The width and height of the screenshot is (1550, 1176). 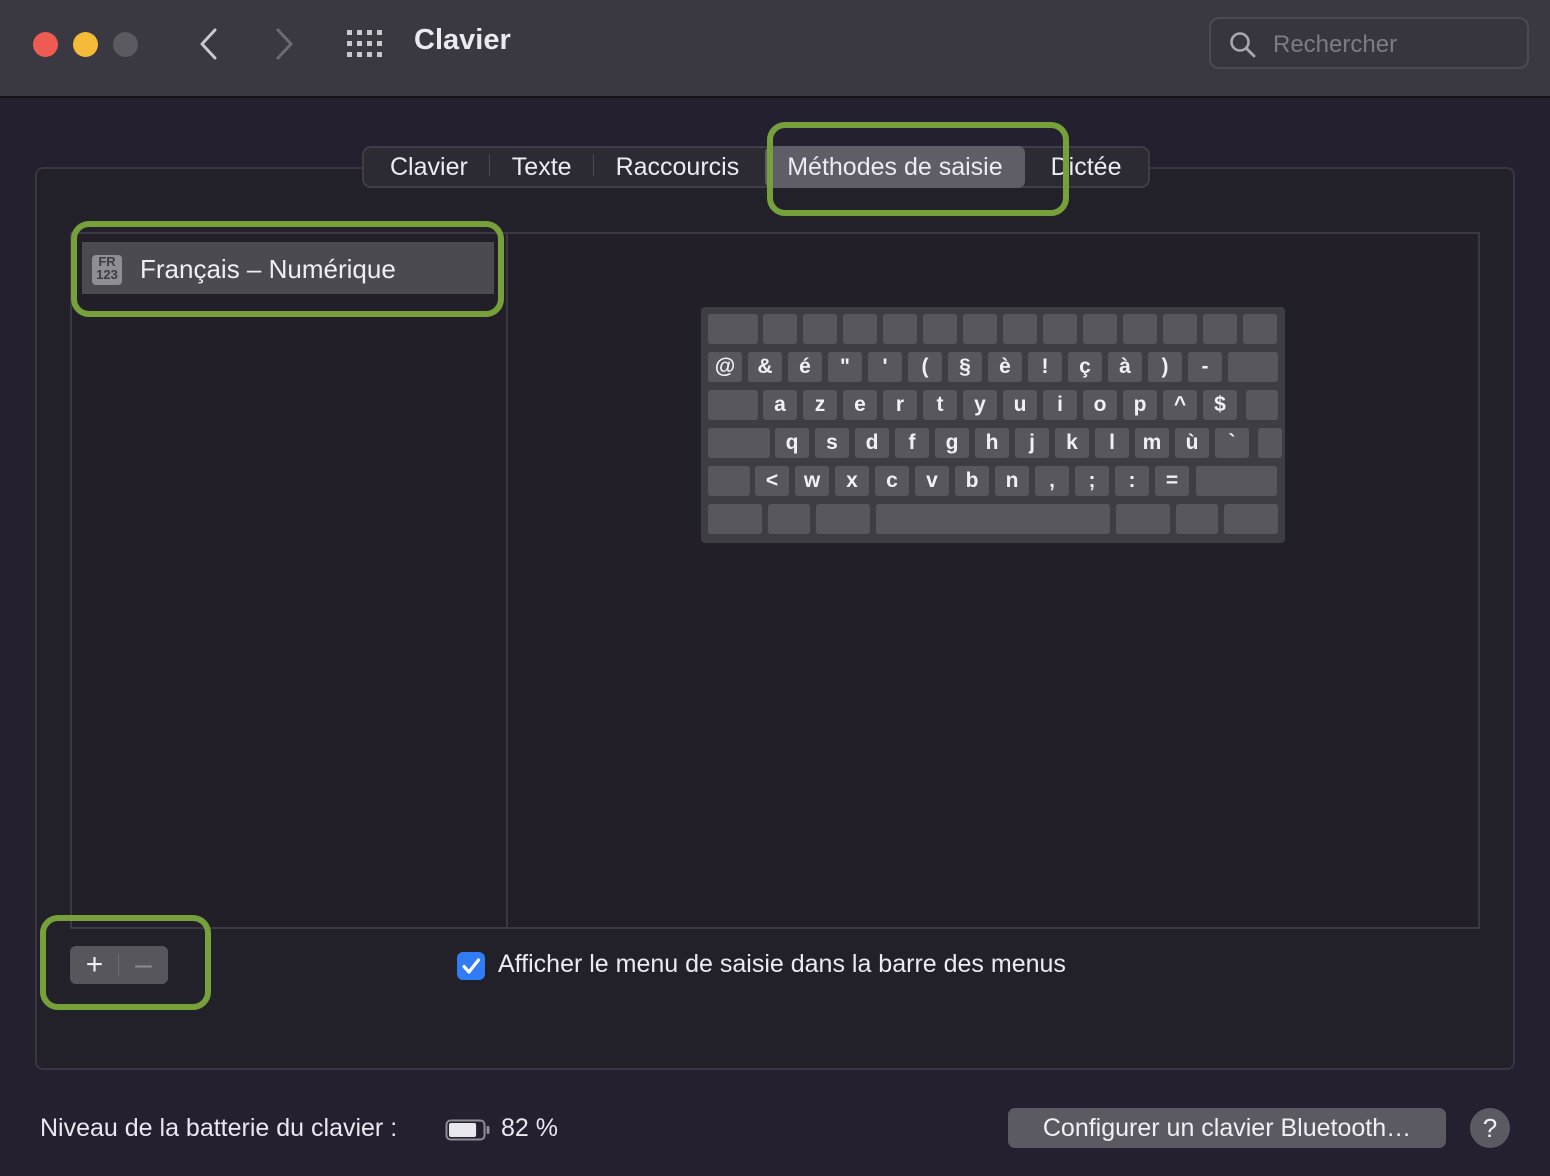 I want to click on highlight-tab, so click(x=918, y=169).